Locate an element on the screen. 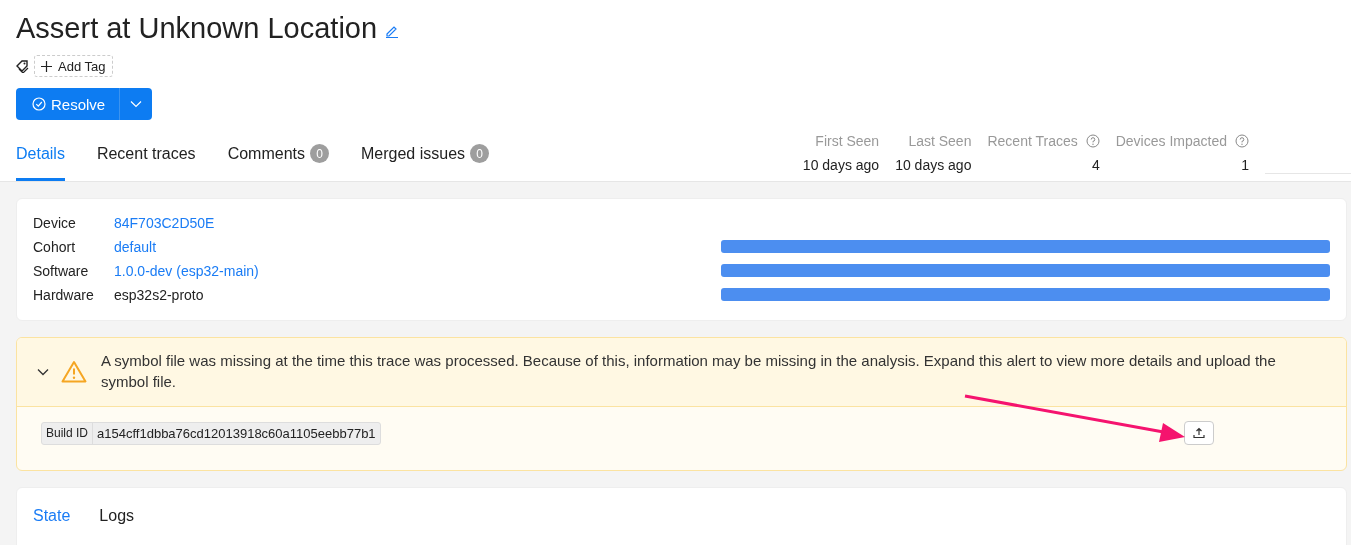 The width and height of the screenshot is (1351, 545). dropdown-button is located at coordinates (136, 104).